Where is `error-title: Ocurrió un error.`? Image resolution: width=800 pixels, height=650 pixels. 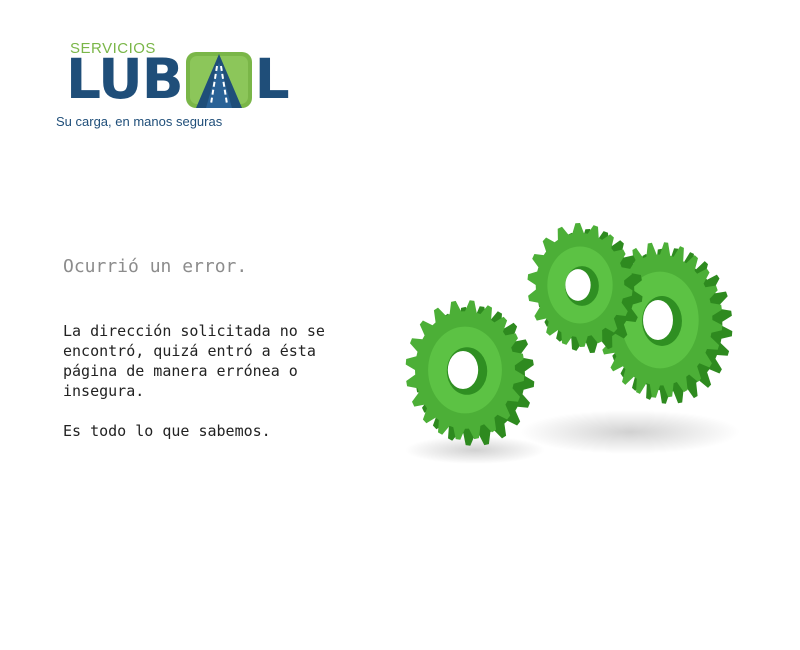 error-title: Ocurrió un error. is located at coordinates (155, 266).